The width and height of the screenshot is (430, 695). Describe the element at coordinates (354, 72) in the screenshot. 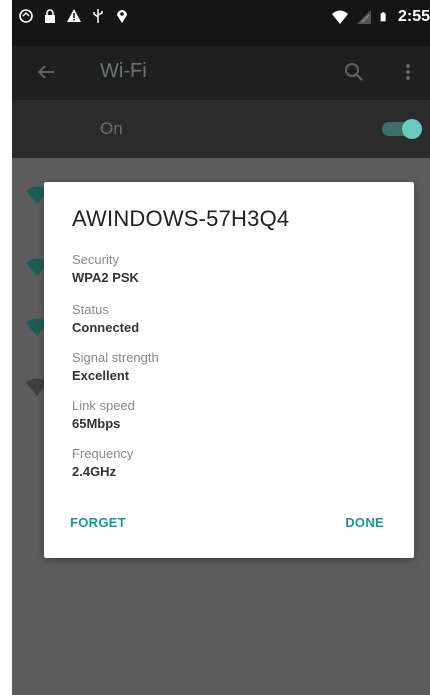

I see `search-icon` at that location.